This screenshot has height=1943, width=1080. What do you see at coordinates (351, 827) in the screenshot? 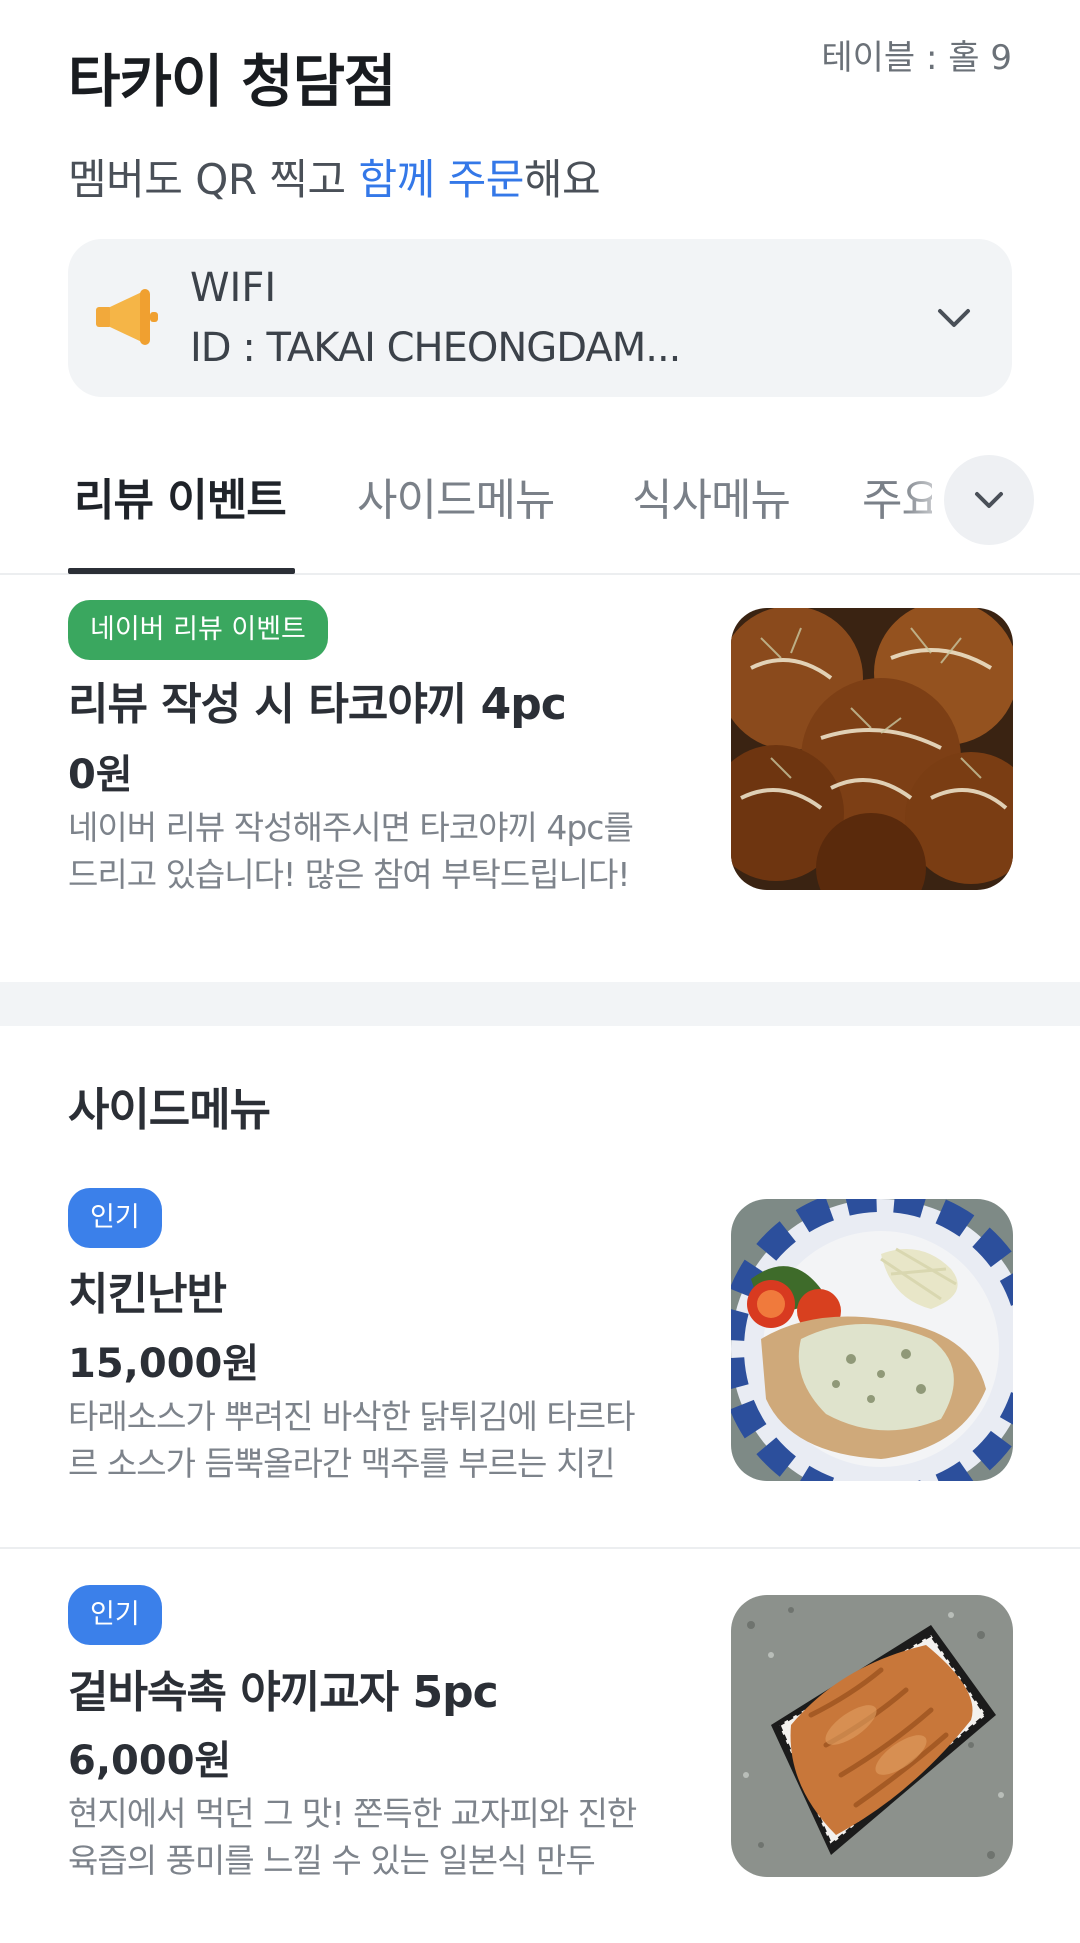
I see `description-line: 네이버 리뷰 작성해주시면 타코야끼 4pc를` at bounding box center [351, 827].